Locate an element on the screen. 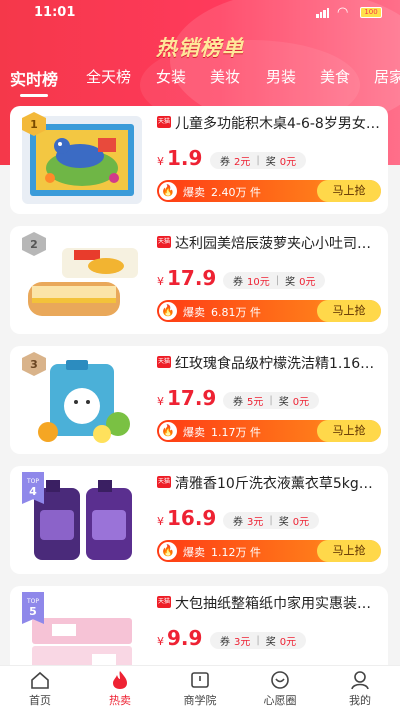 Image resolution: width=400 pixels, height=711 pixels. sold-count: 爆卖 2.40万 件 is located at coordinates (222, 192).